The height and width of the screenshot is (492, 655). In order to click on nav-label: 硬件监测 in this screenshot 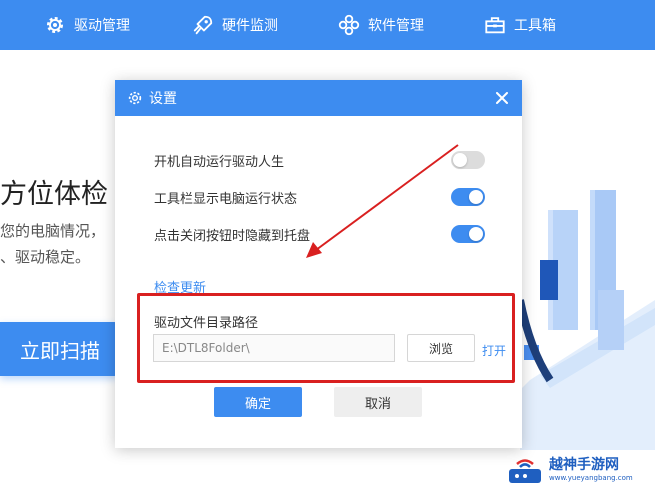, I will do `click(250, 26)`.